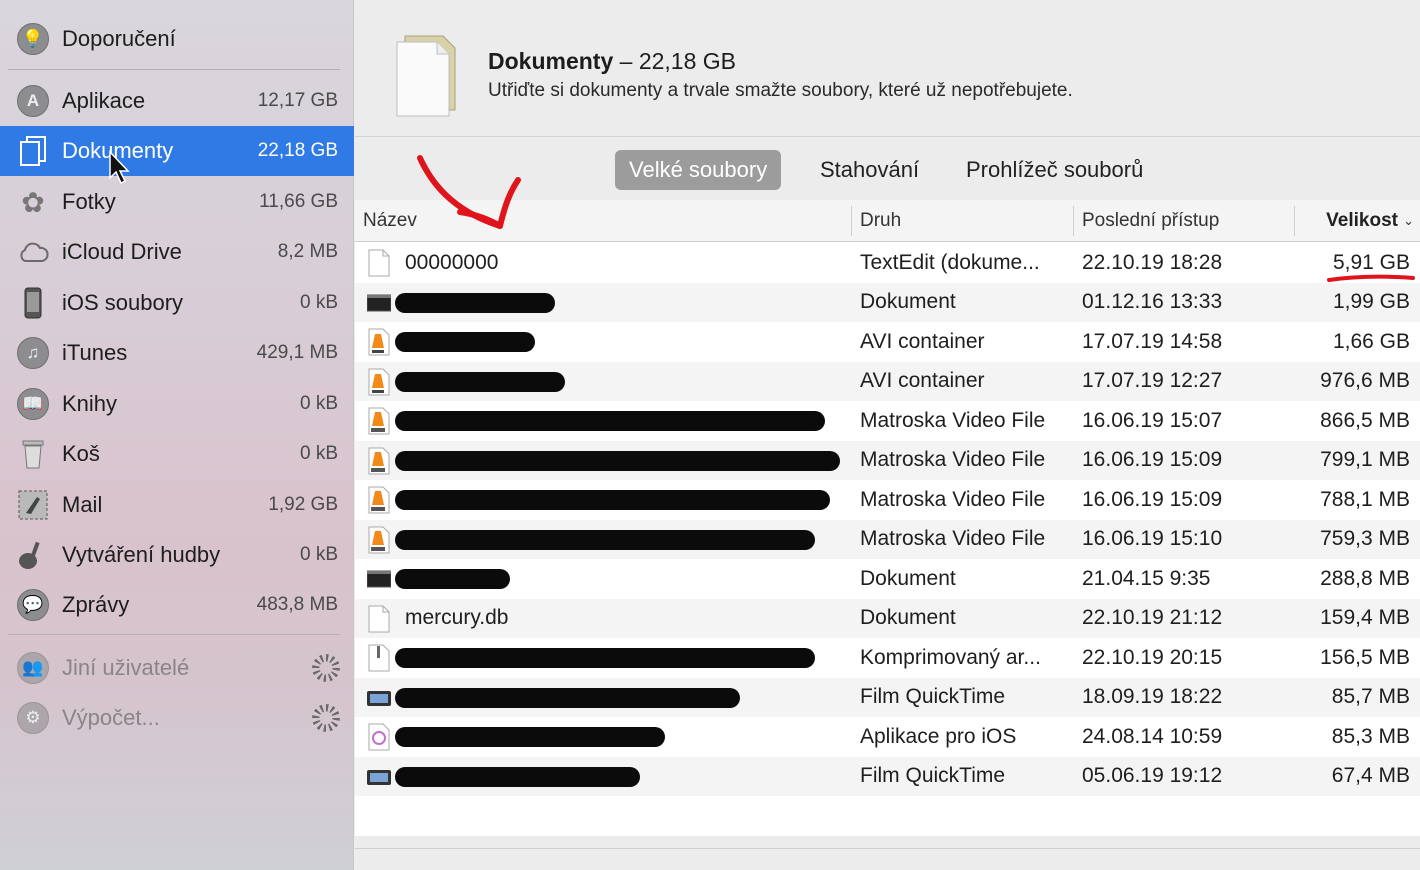  Describe the element at coordinates (33, 353) in the screenshot. I see `music-note-icon: ♫` at that location.